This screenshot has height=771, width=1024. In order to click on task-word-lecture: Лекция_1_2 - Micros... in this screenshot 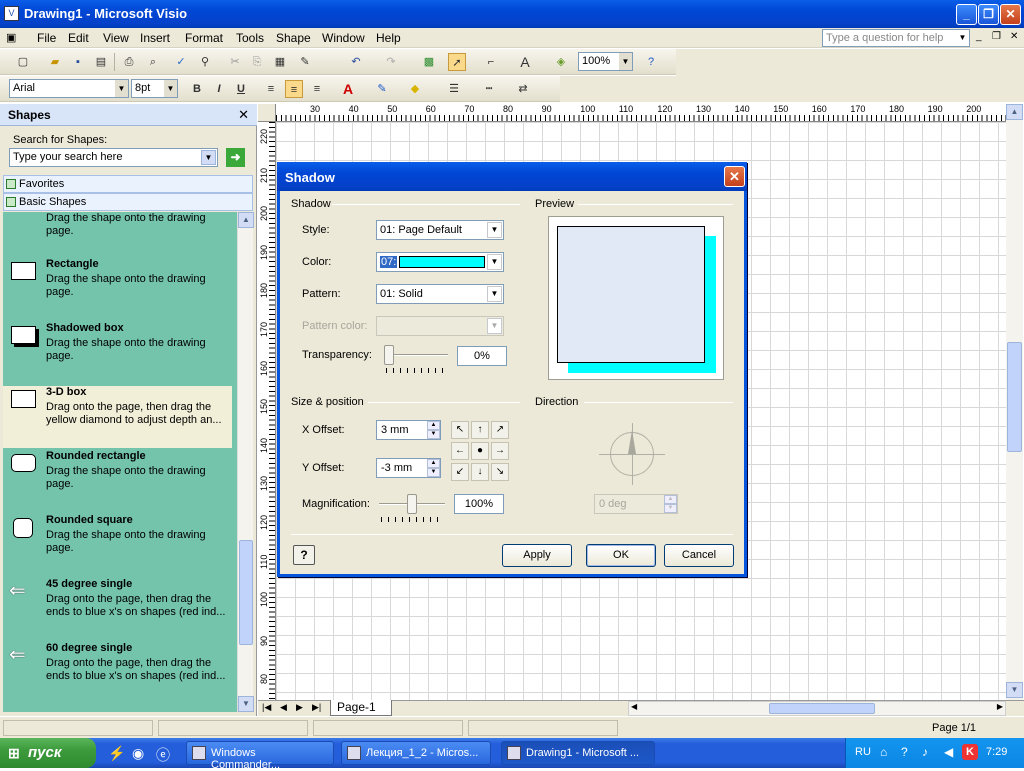, I will do `click(416, 753)`.